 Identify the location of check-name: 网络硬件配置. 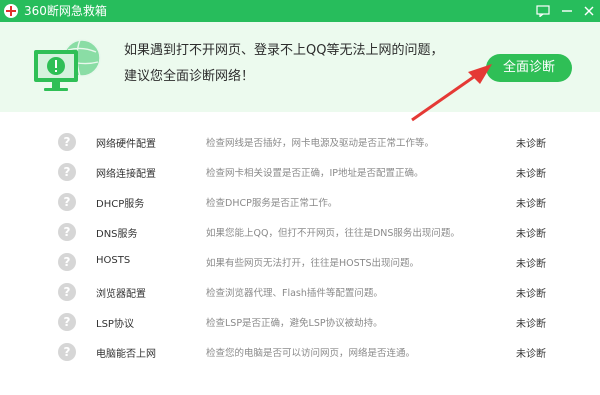
(126, 144).